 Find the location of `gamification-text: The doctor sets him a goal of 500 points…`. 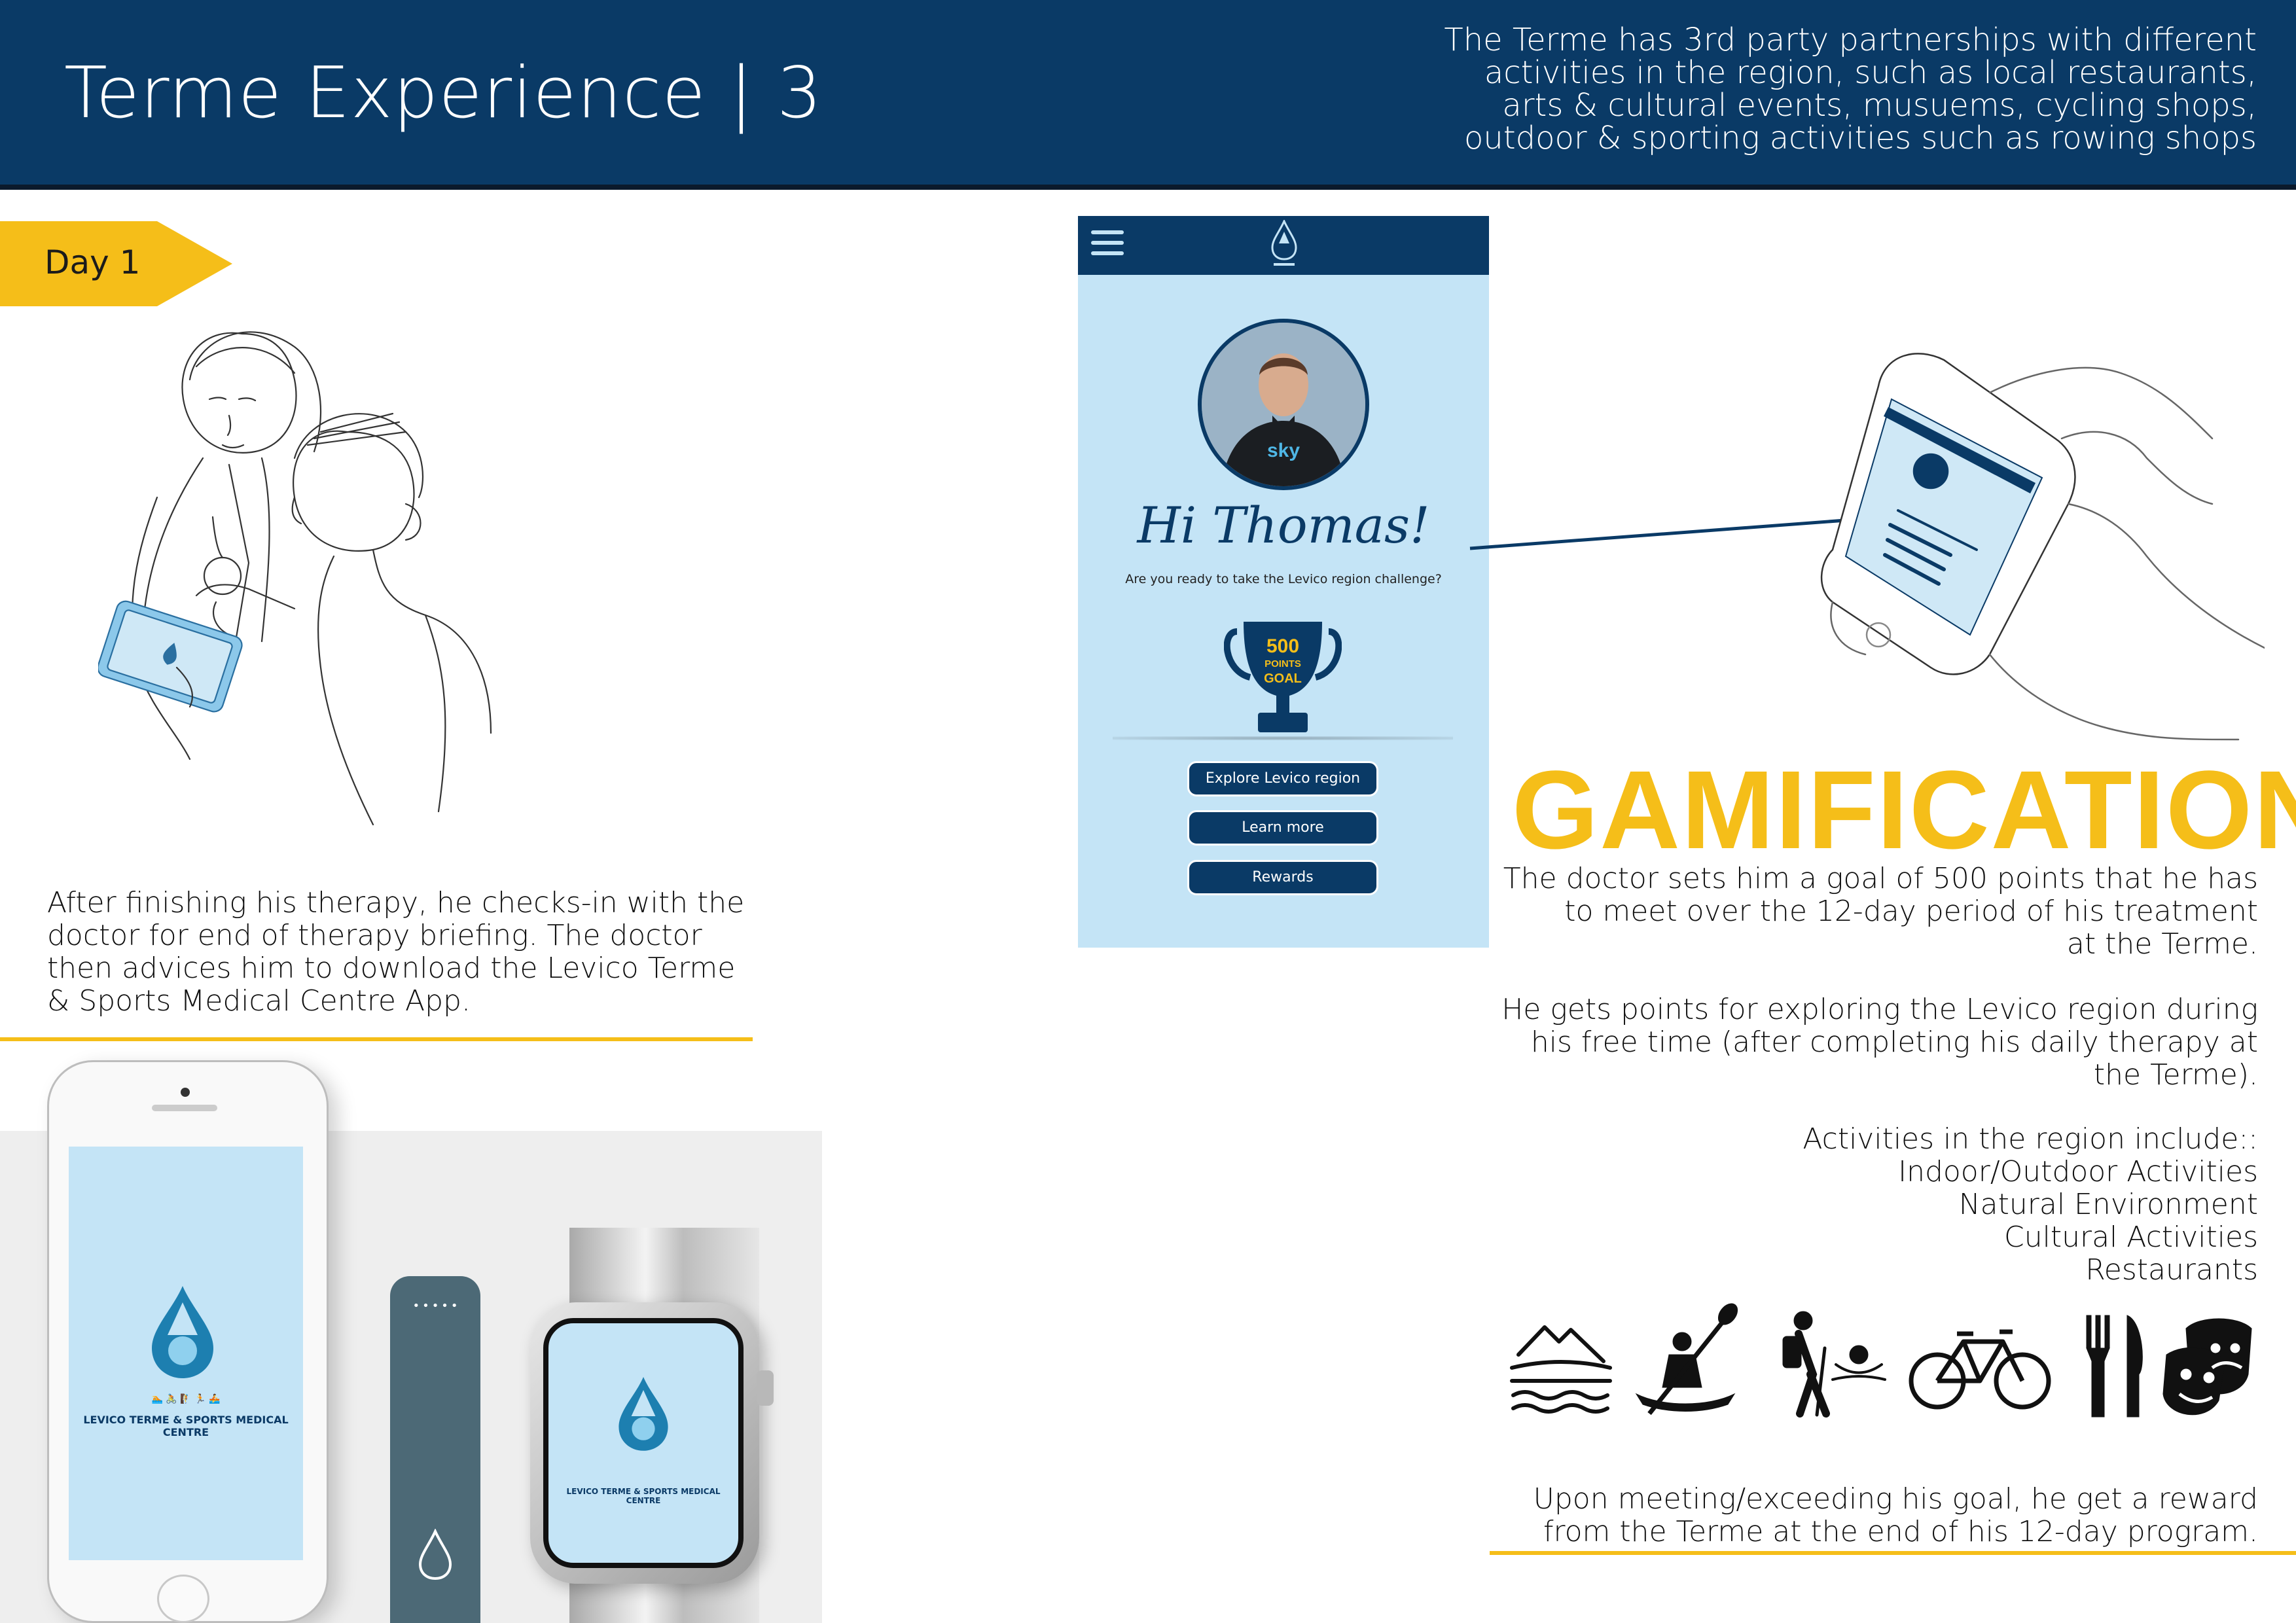

gamification-text: The doctor sets him a goal of 500 points… is located at coordinates (1833, 993).